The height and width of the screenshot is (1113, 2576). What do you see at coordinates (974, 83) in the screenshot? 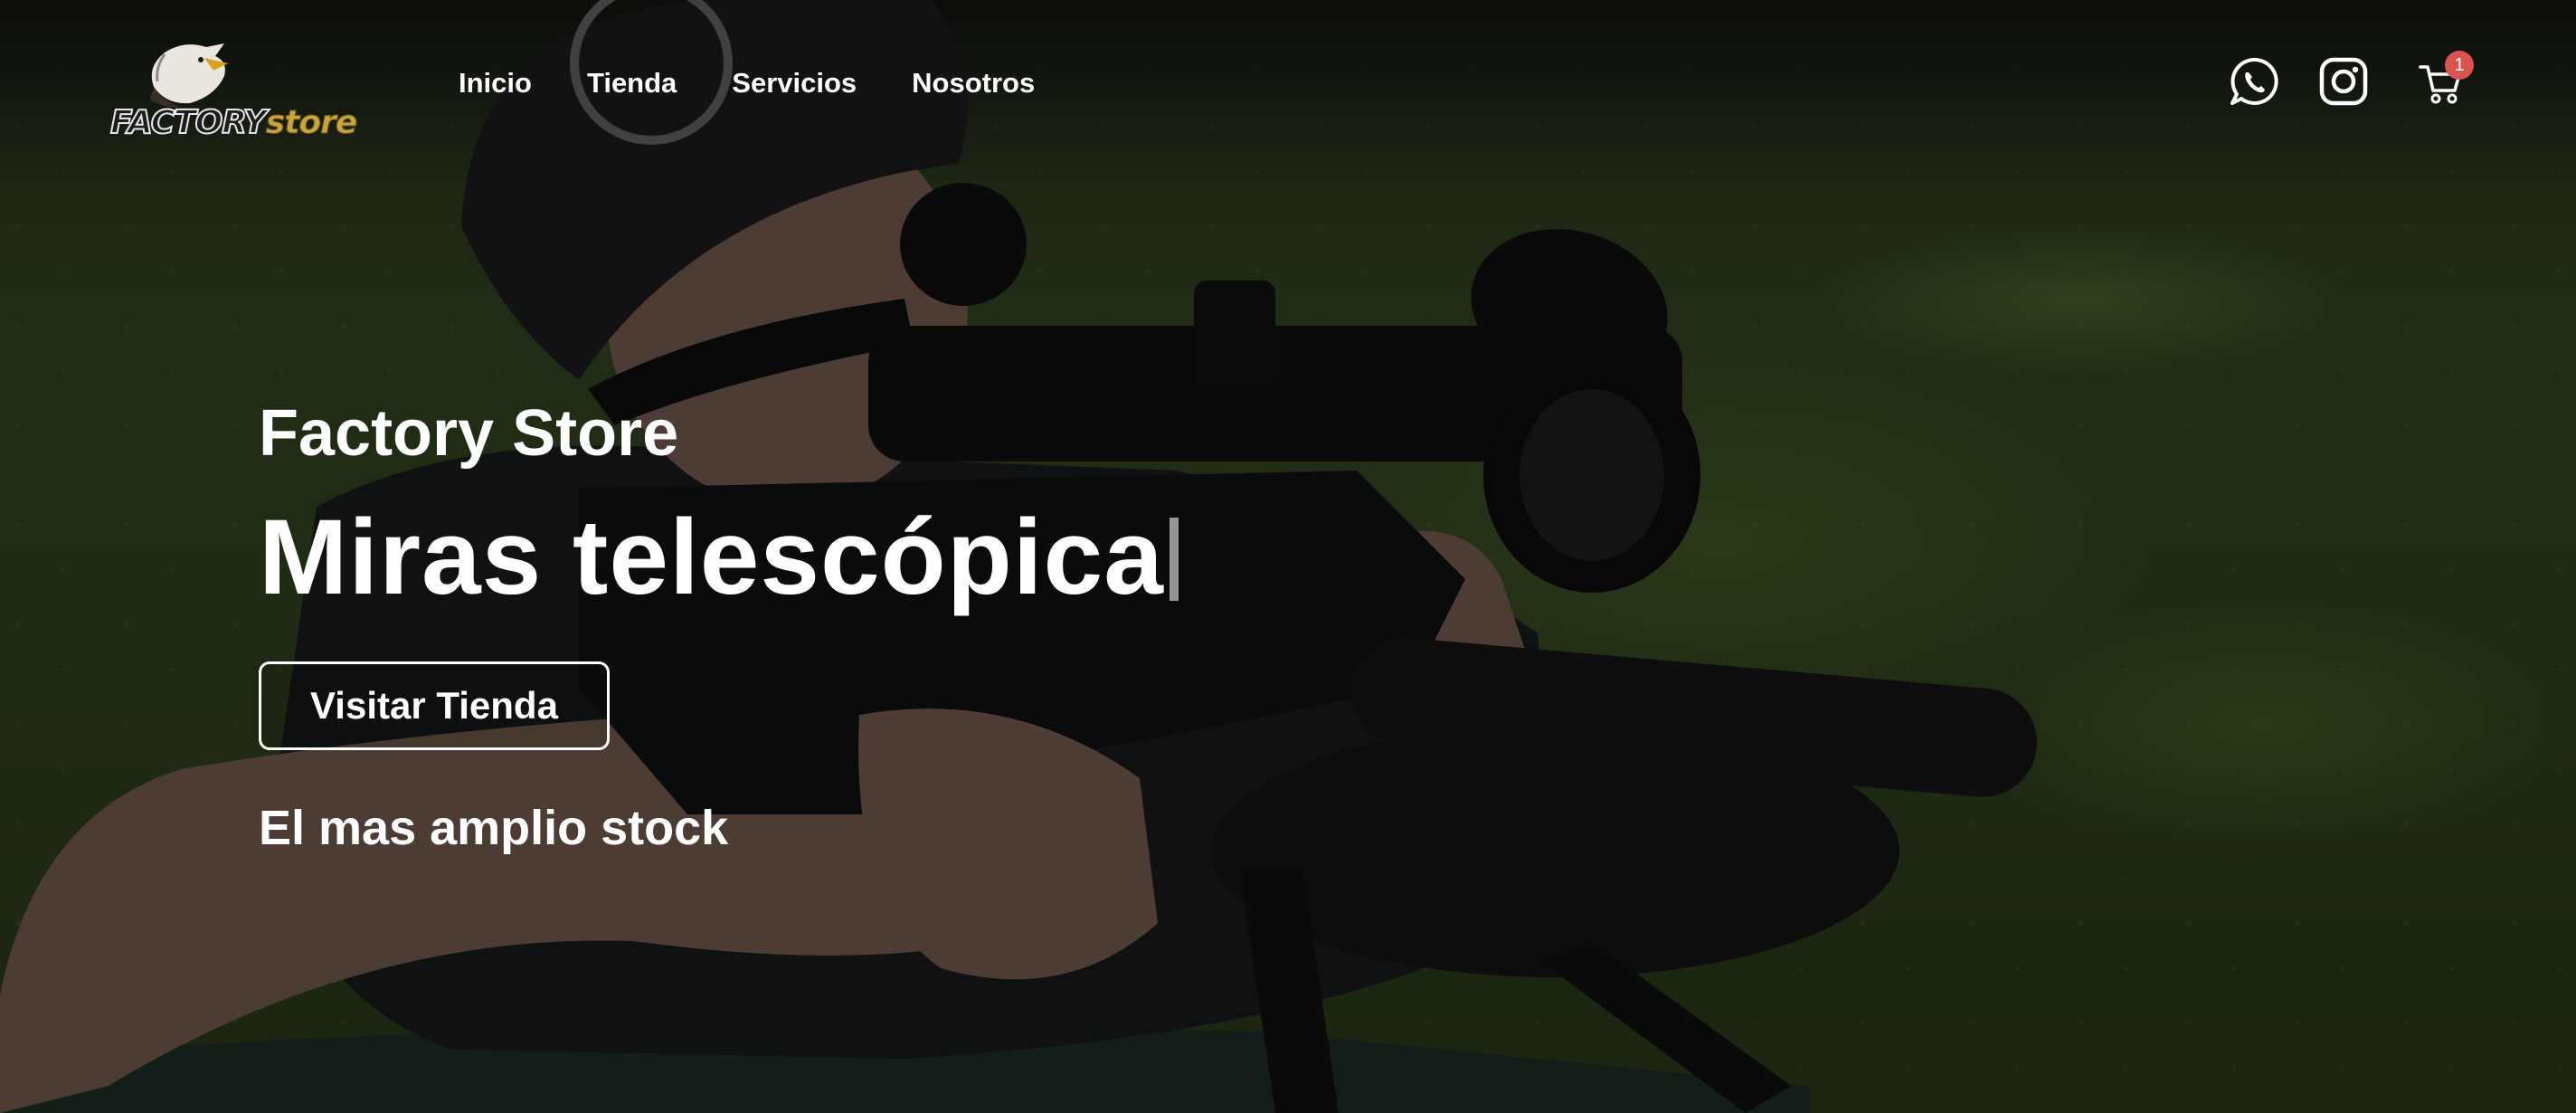
I see `nav-item-nosotros: Nosotros` at bounding box center [974, 83].